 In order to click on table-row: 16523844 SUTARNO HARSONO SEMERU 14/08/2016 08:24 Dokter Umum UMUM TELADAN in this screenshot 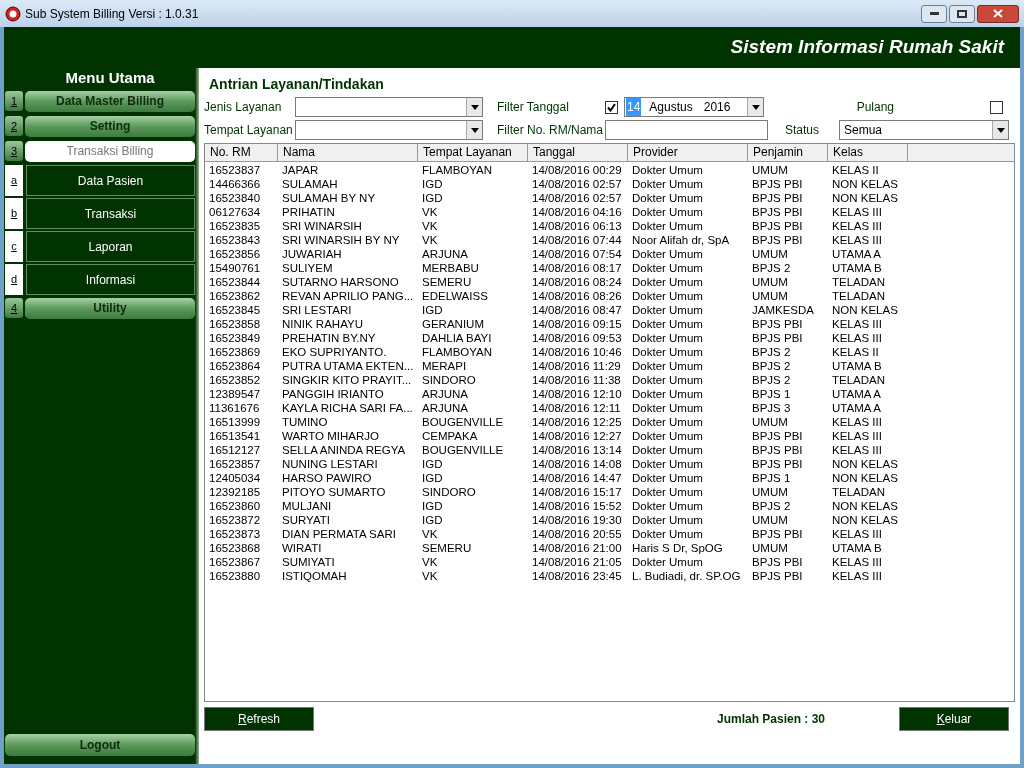, I will do `click(609, 282)`.